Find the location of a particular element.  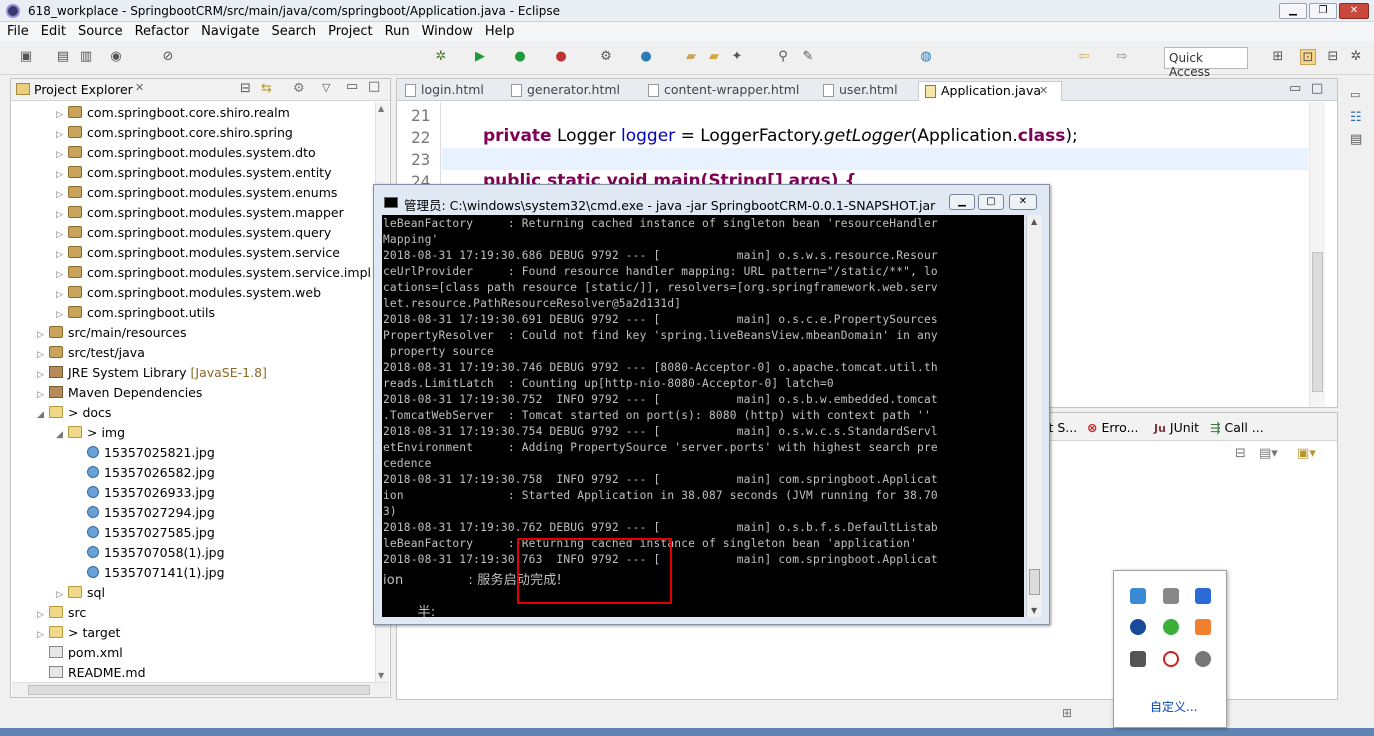

tree-item: ▷ src/test/java is located at coordinates (91, 353).